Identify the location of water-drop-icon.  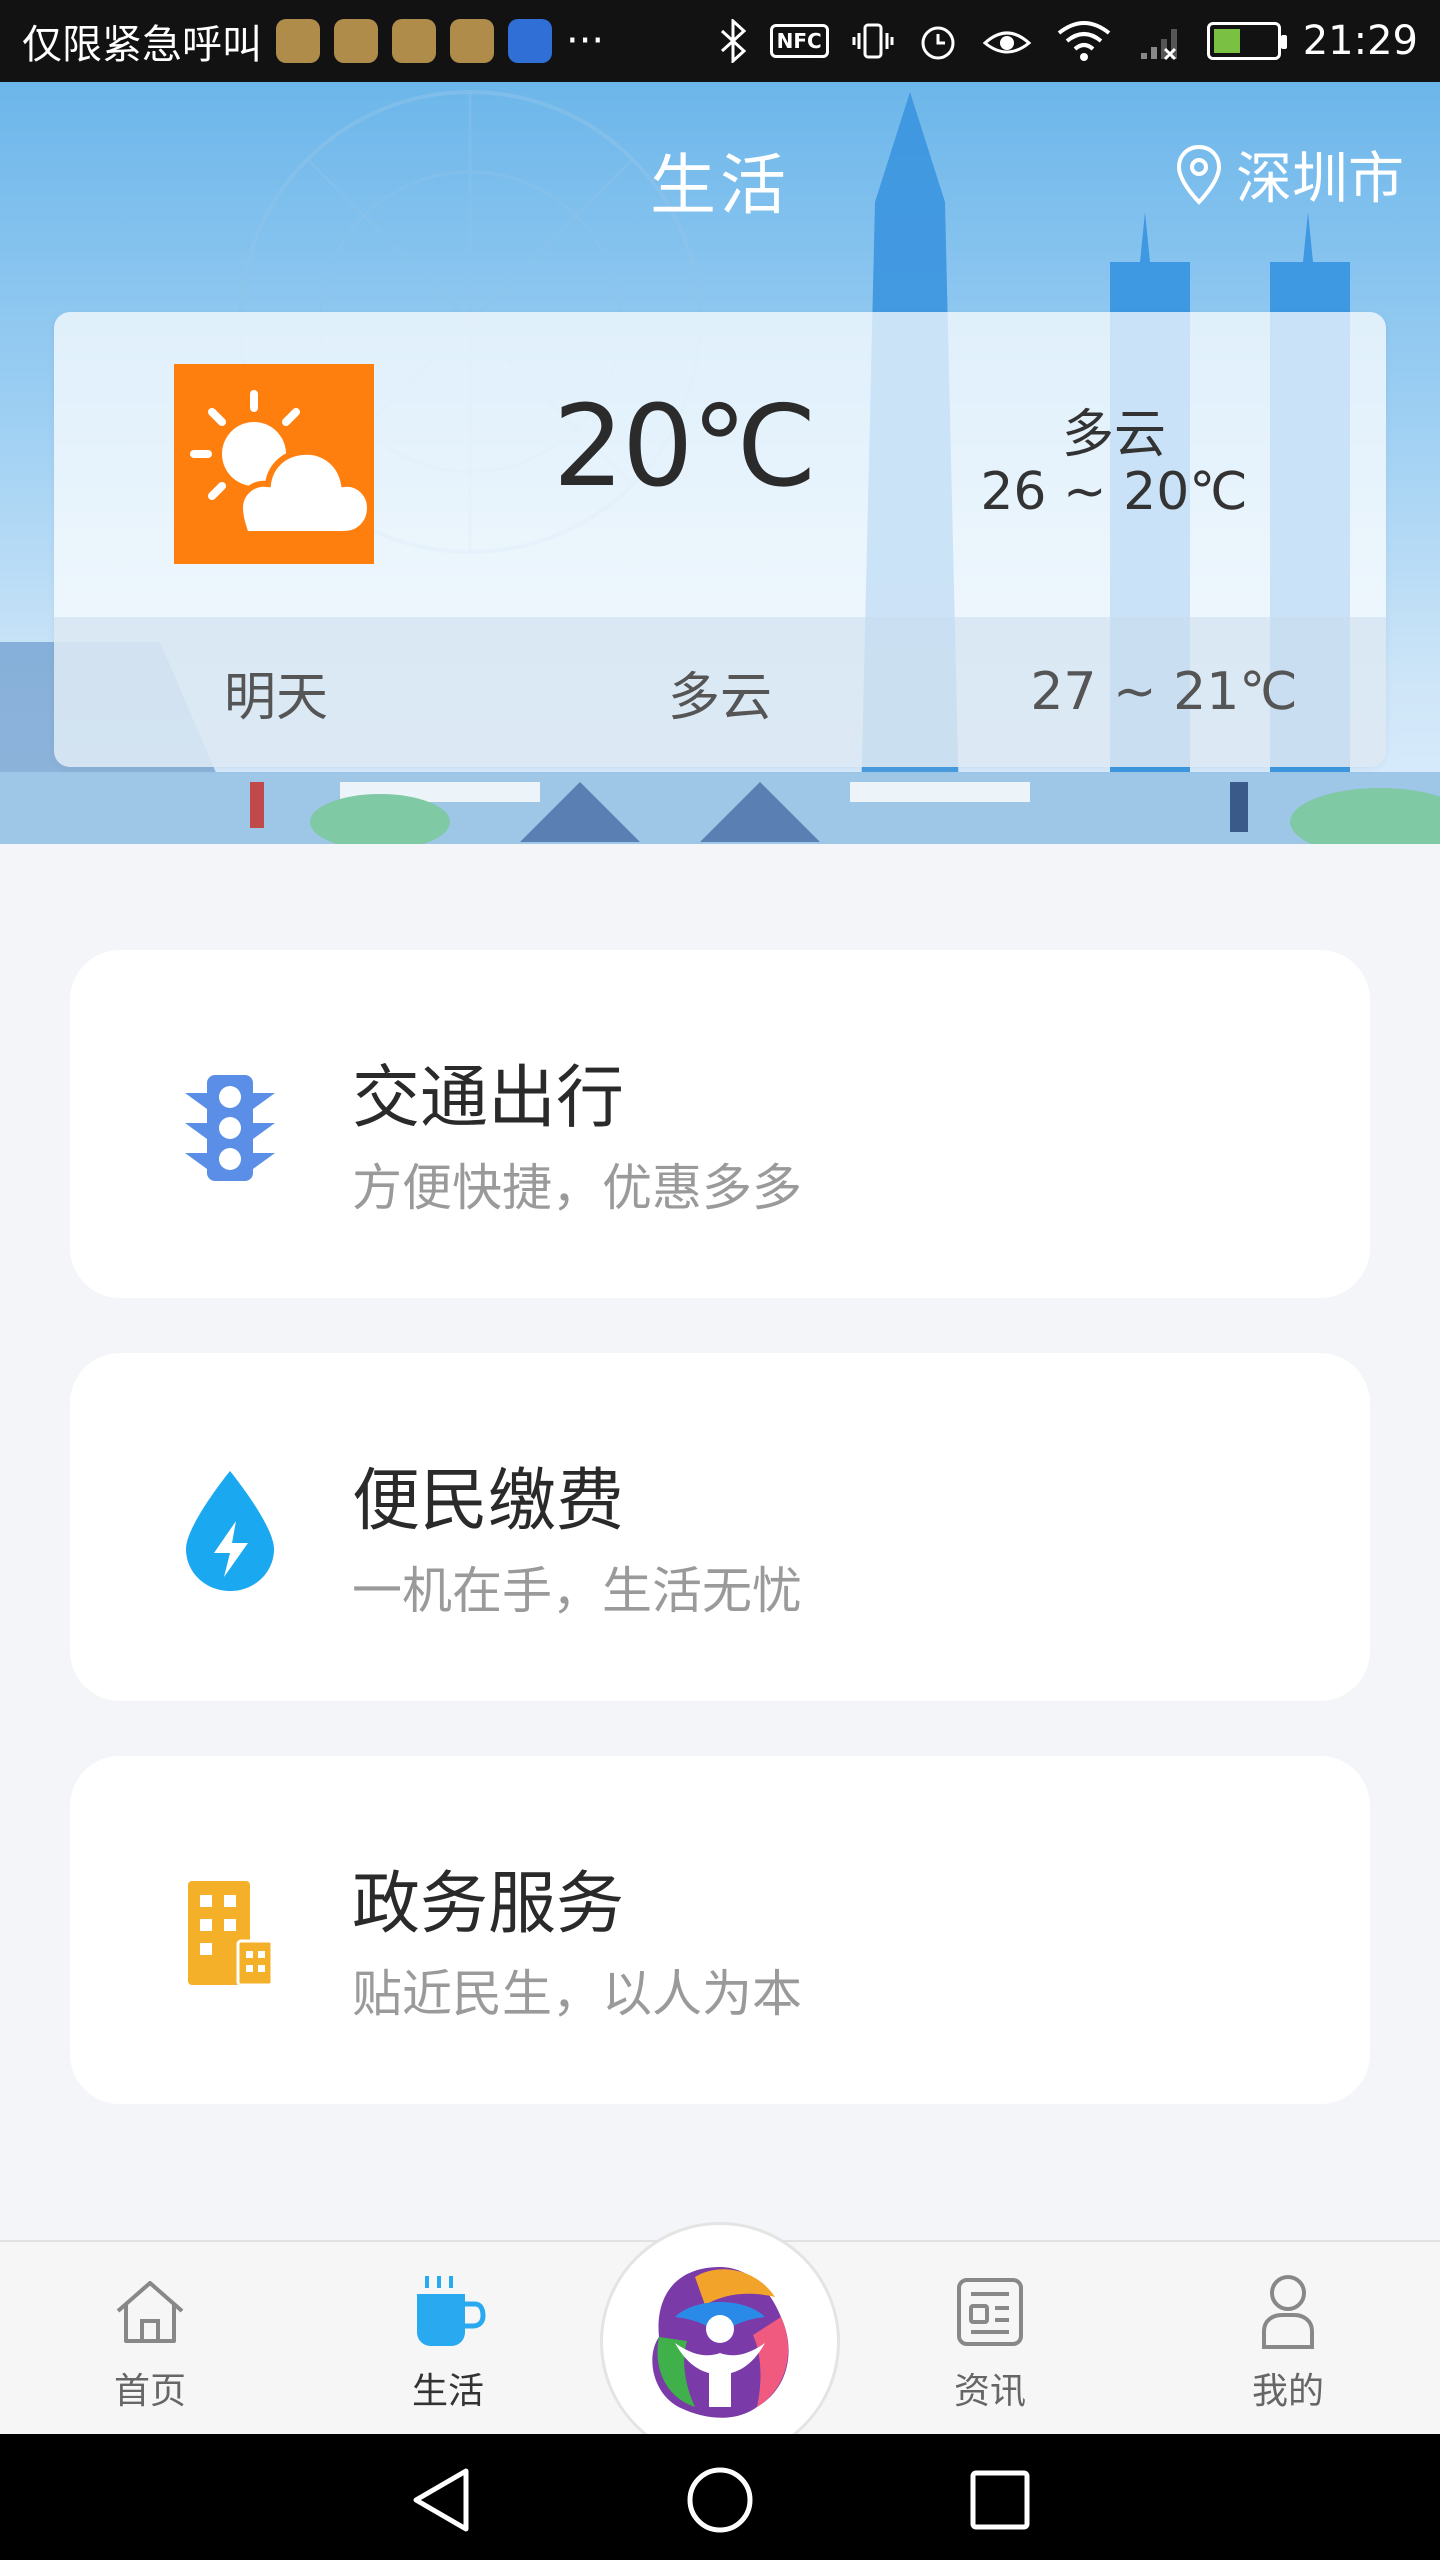
(230, 1531).